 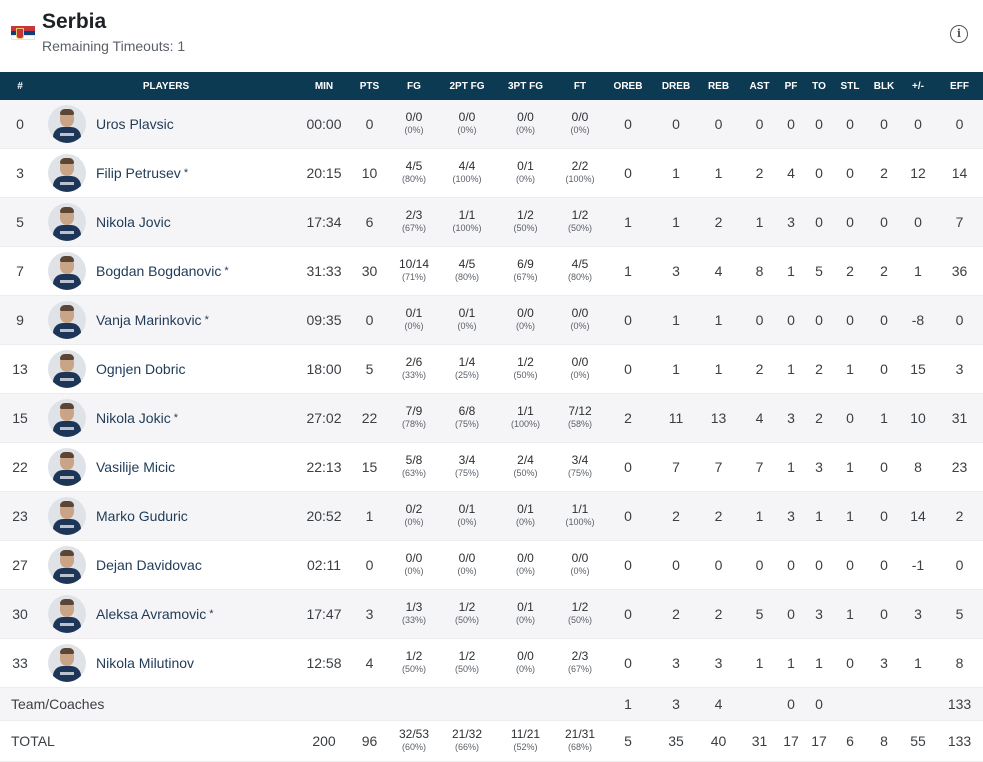 What do you see at coordinates (918, 320) in the screenshot?
I see `stat-pm: -8` at bounding box center [918, 320].